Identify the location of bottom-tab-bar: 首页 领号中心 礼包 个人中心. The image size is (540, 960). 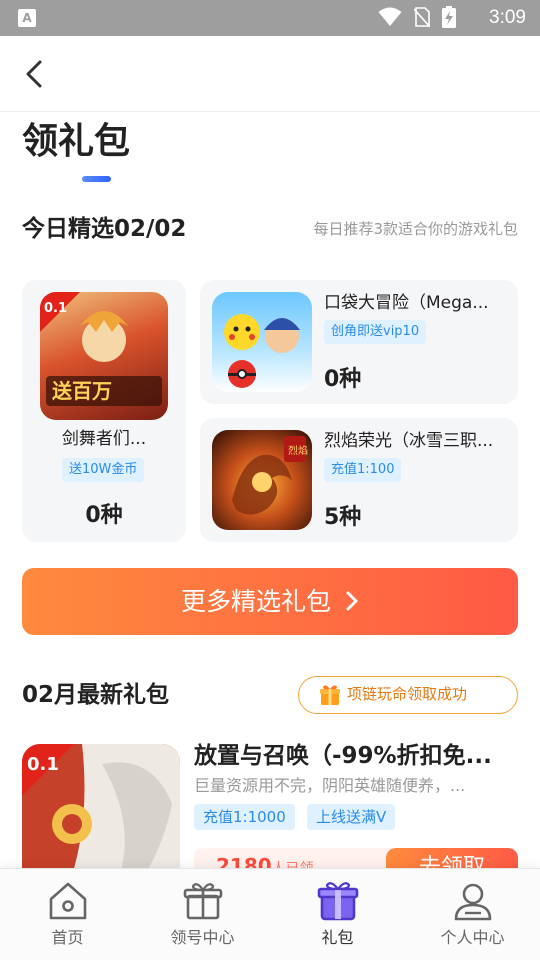
(270, 914).